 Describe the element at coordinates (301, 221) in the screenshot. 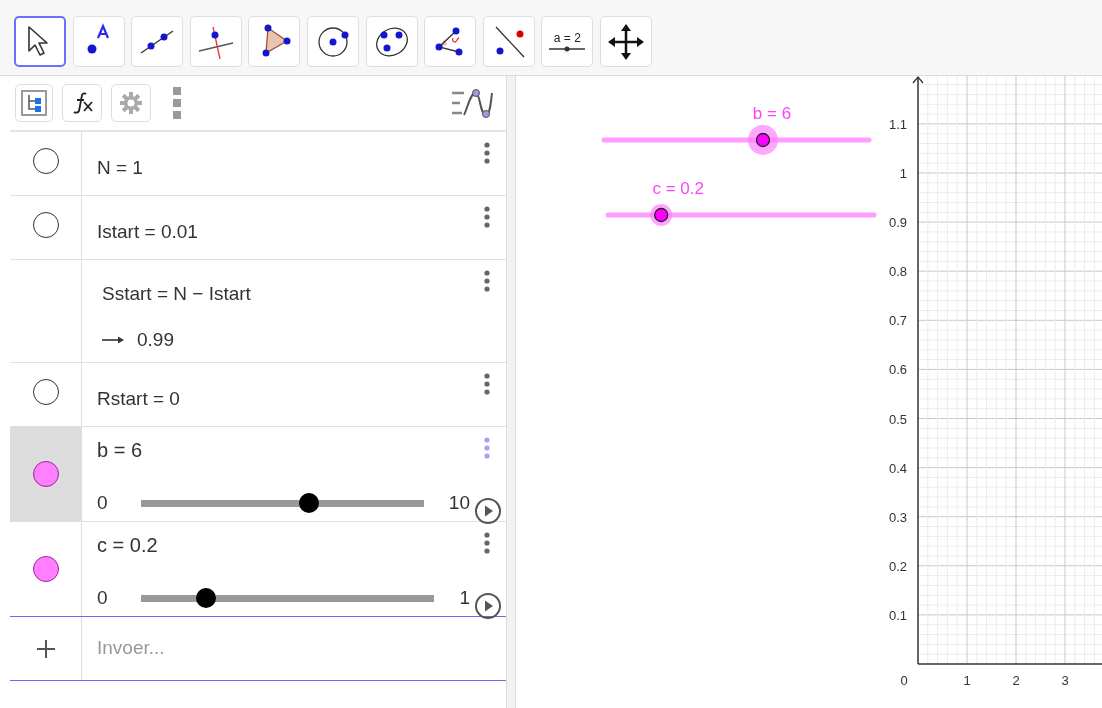

I see `equation-text: Istart = 0.01` at that location.